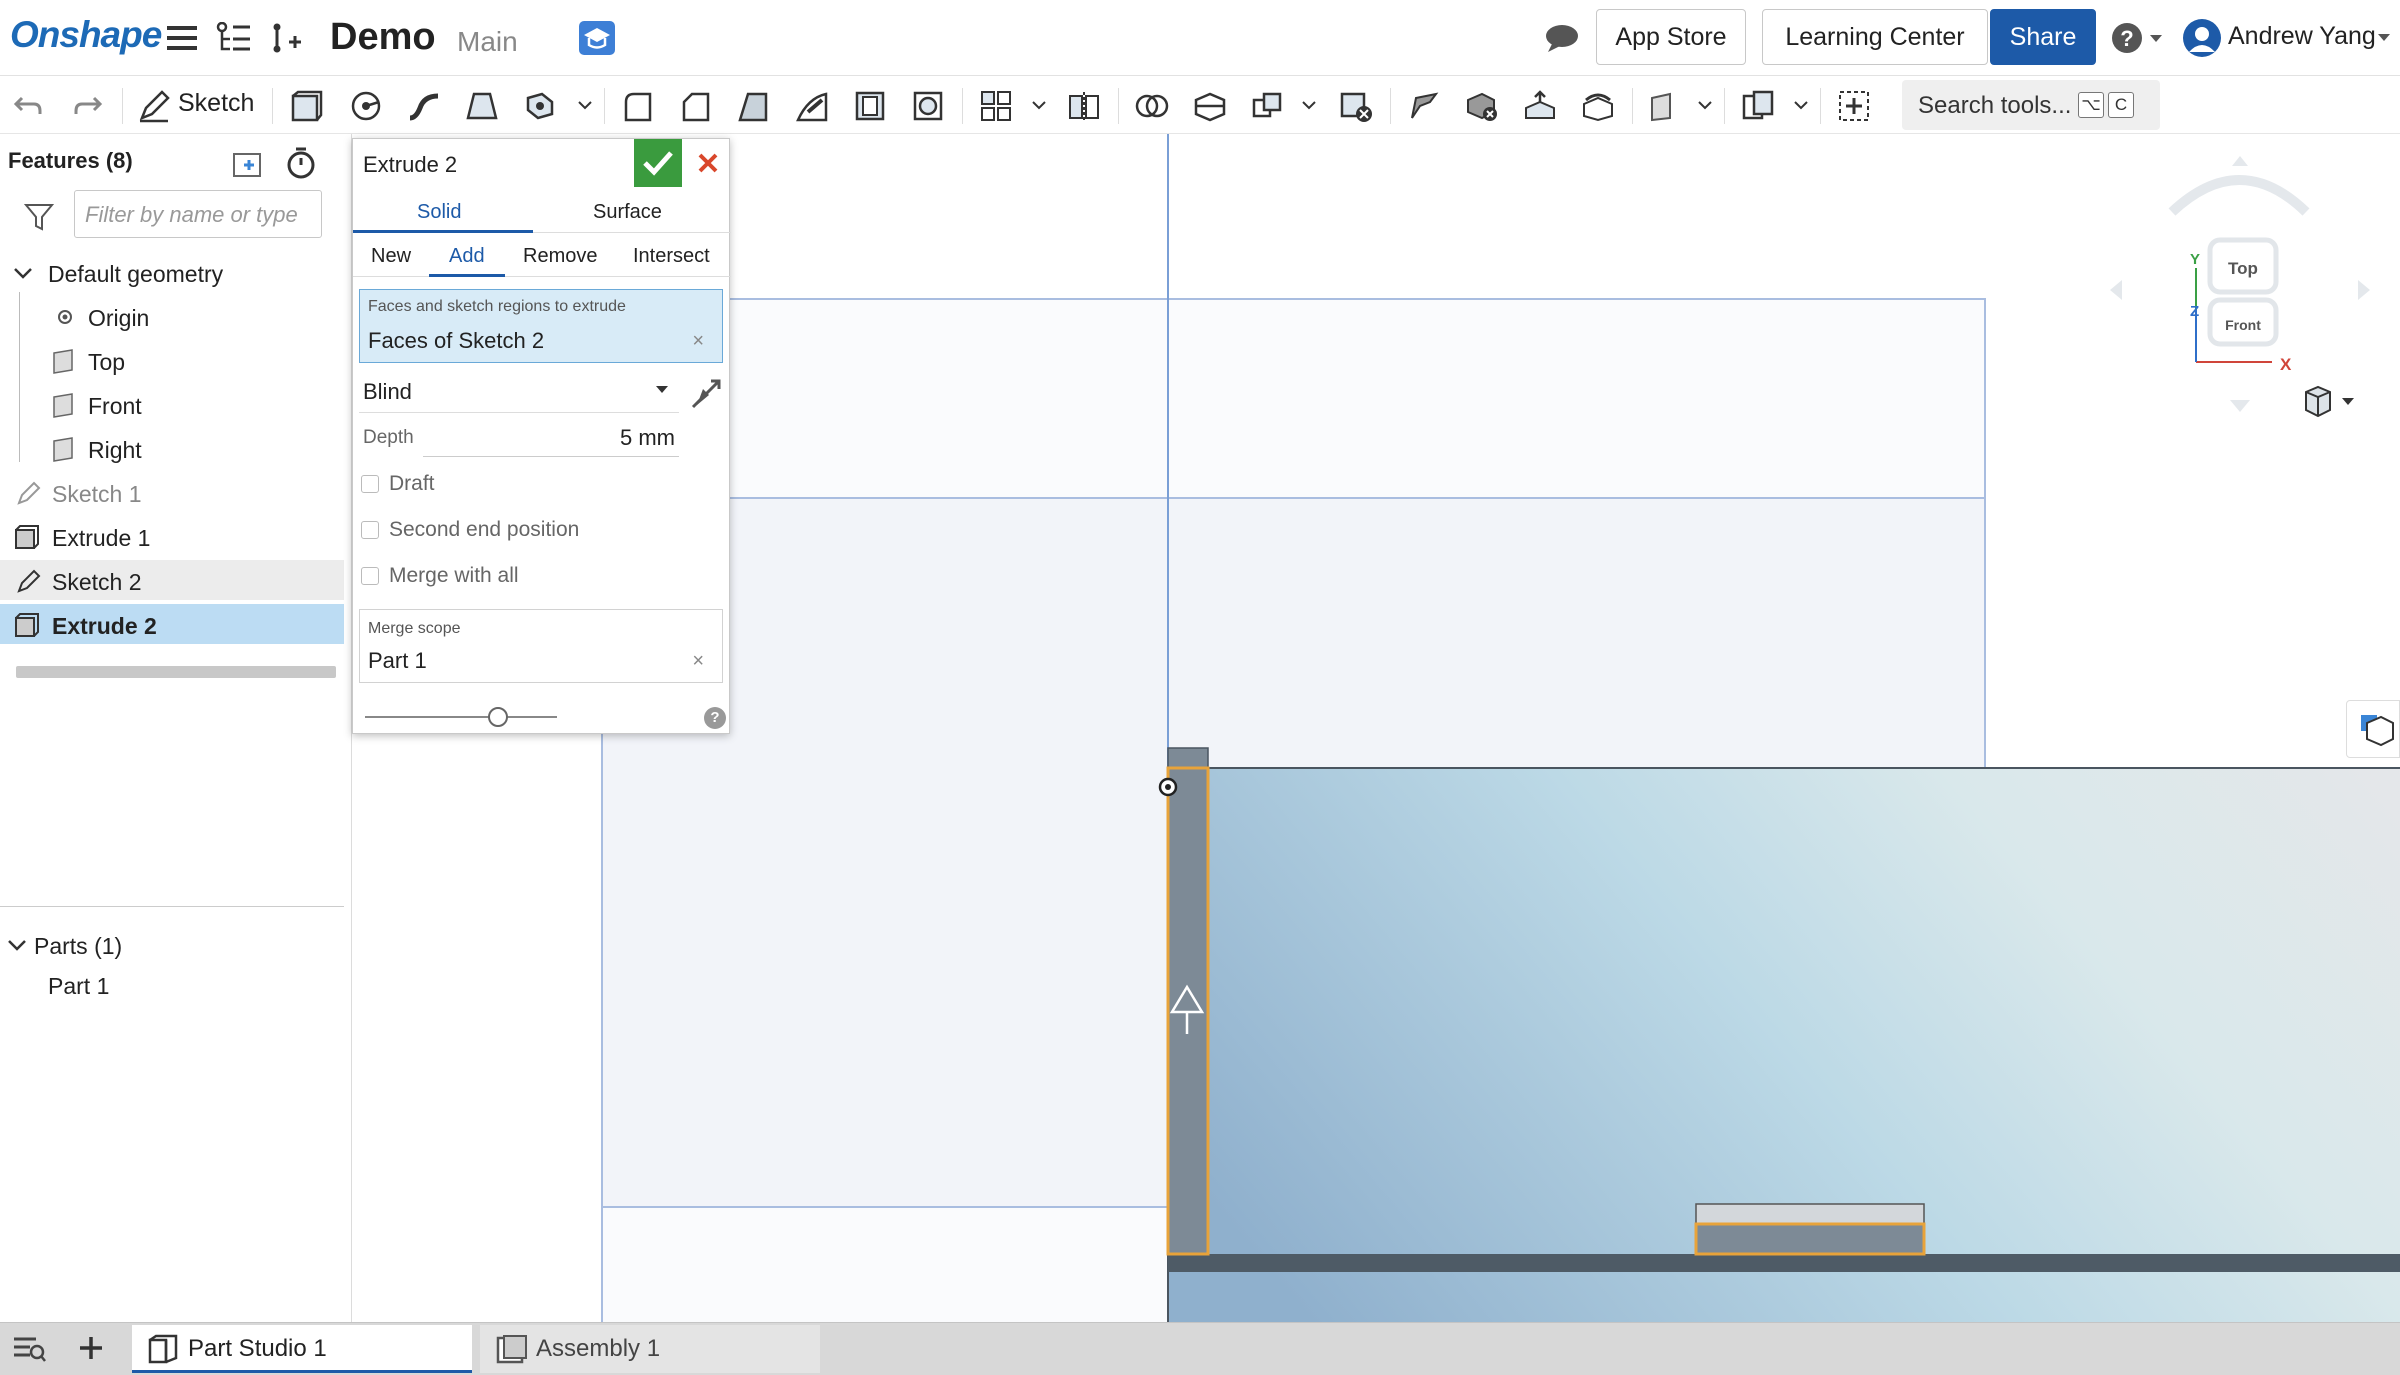 The height and width of the screenshot is (1375, 2400). What do you see at coordinates (2328, 402) in the screenshot?
I see `view-options-icon` at bounding box center [2328, 402].